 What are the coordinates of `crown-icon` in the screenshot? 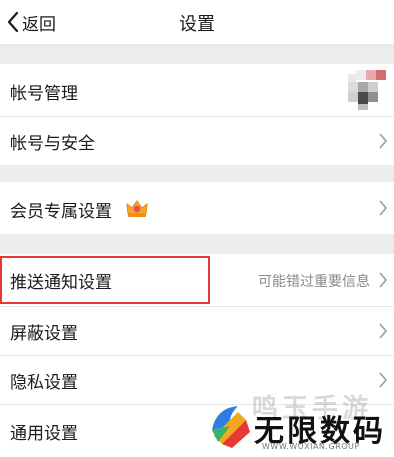 It's located at (137, 211).